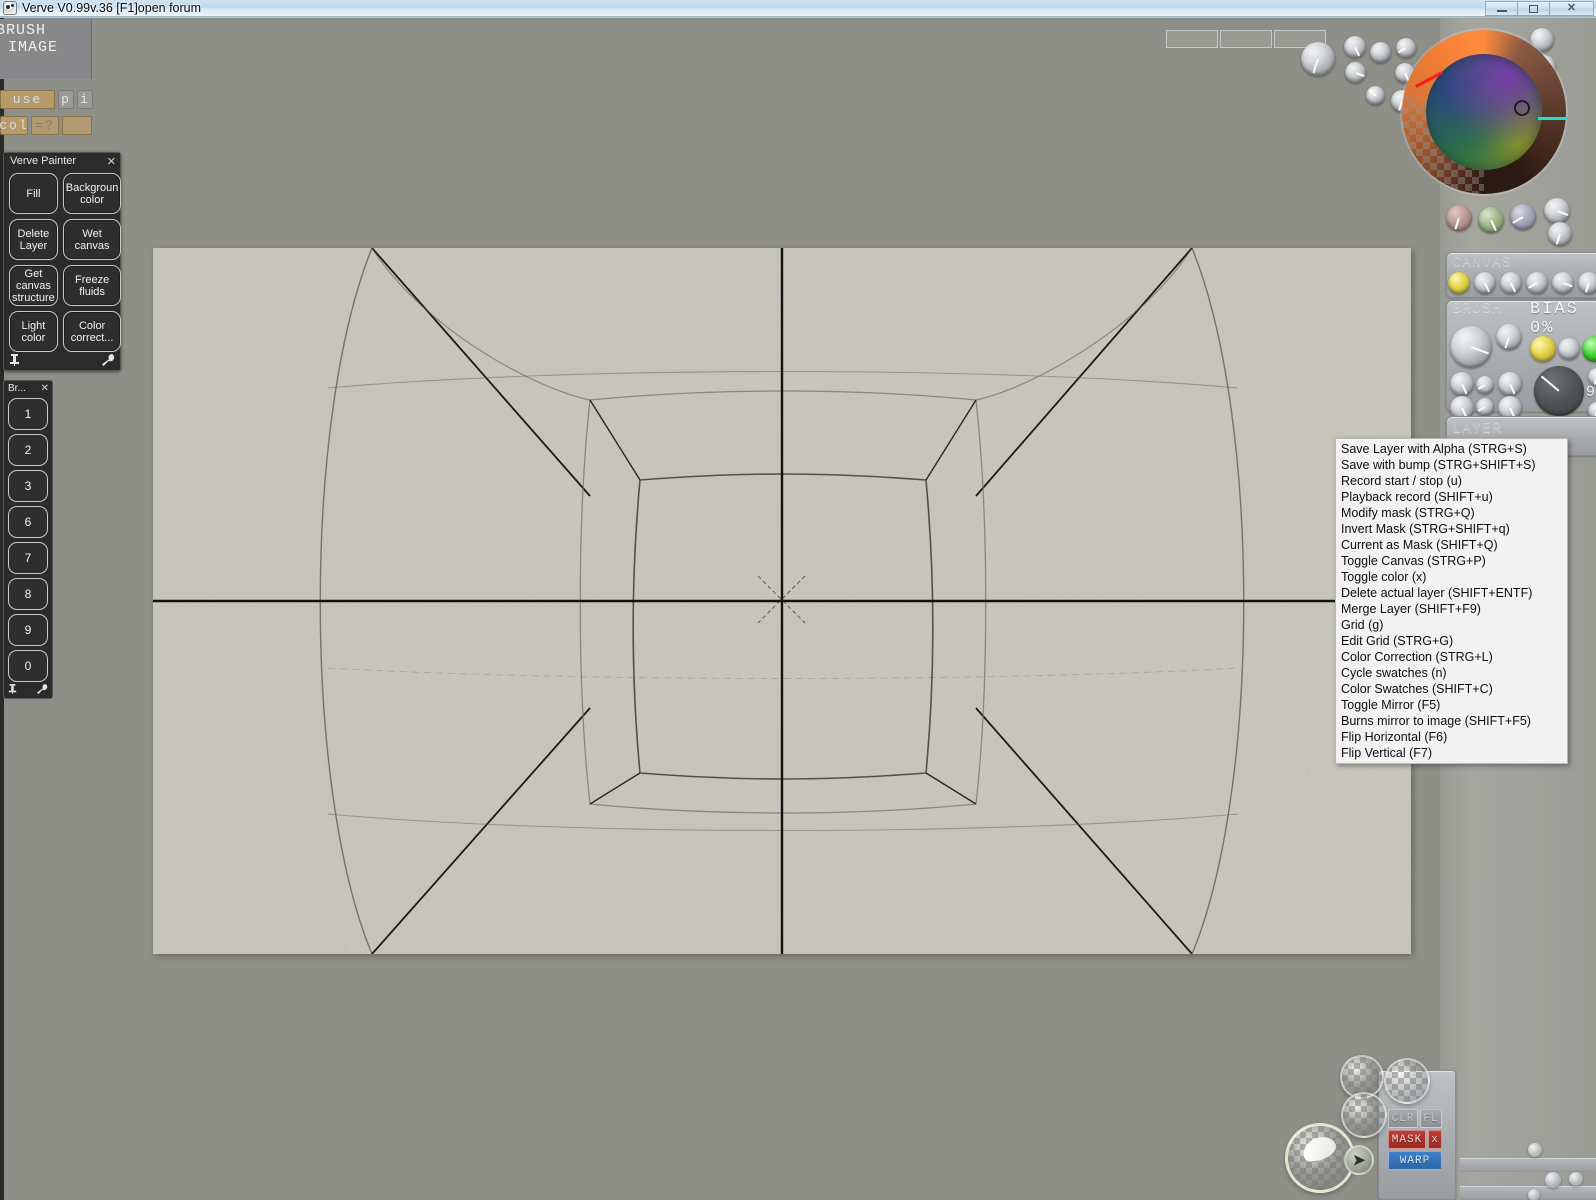 The width and height of the screenshot is (1596, 1200). What do you see at coordinates (62, 361) in the screenshot?
I see `verve-panel-footer` at bounding box center [62, 361].